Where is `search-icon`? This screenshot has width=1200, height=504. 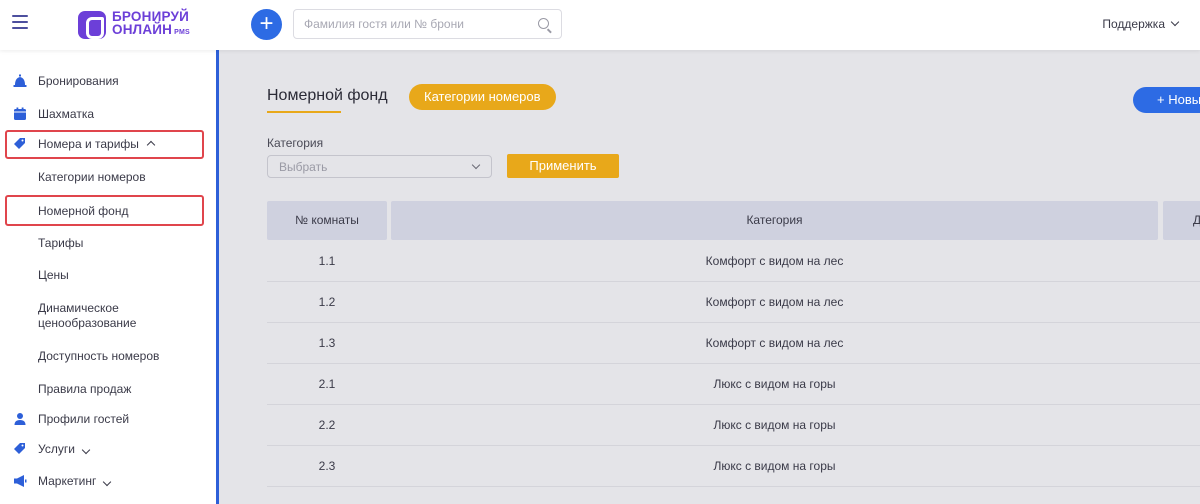
search-icon is located at coordinates (543, 23).